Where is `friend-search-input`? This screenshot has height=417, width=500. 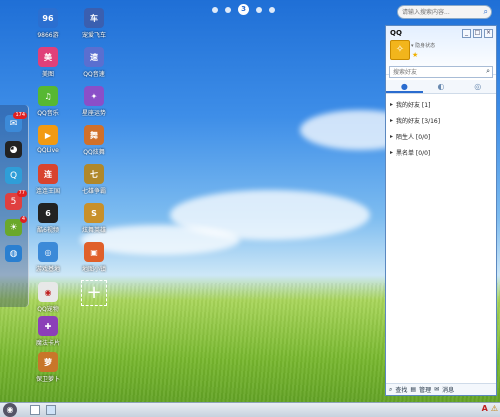 friend-search-input is located at coordinates (435, 72).